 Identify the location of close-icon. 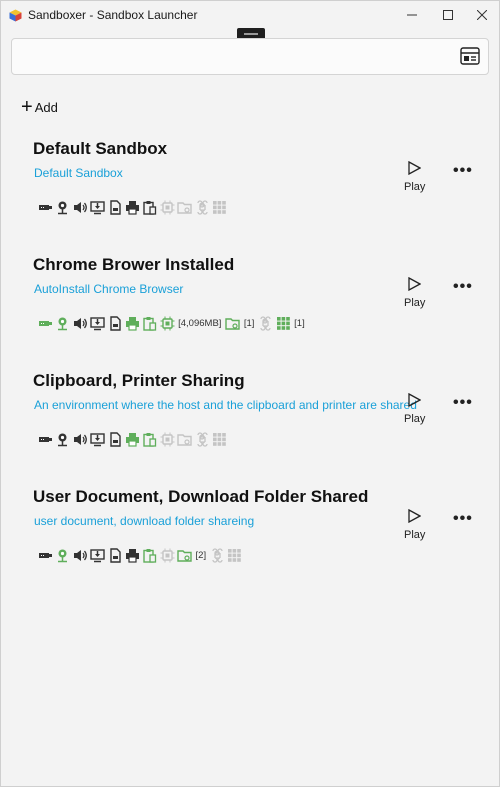
(482, 15).